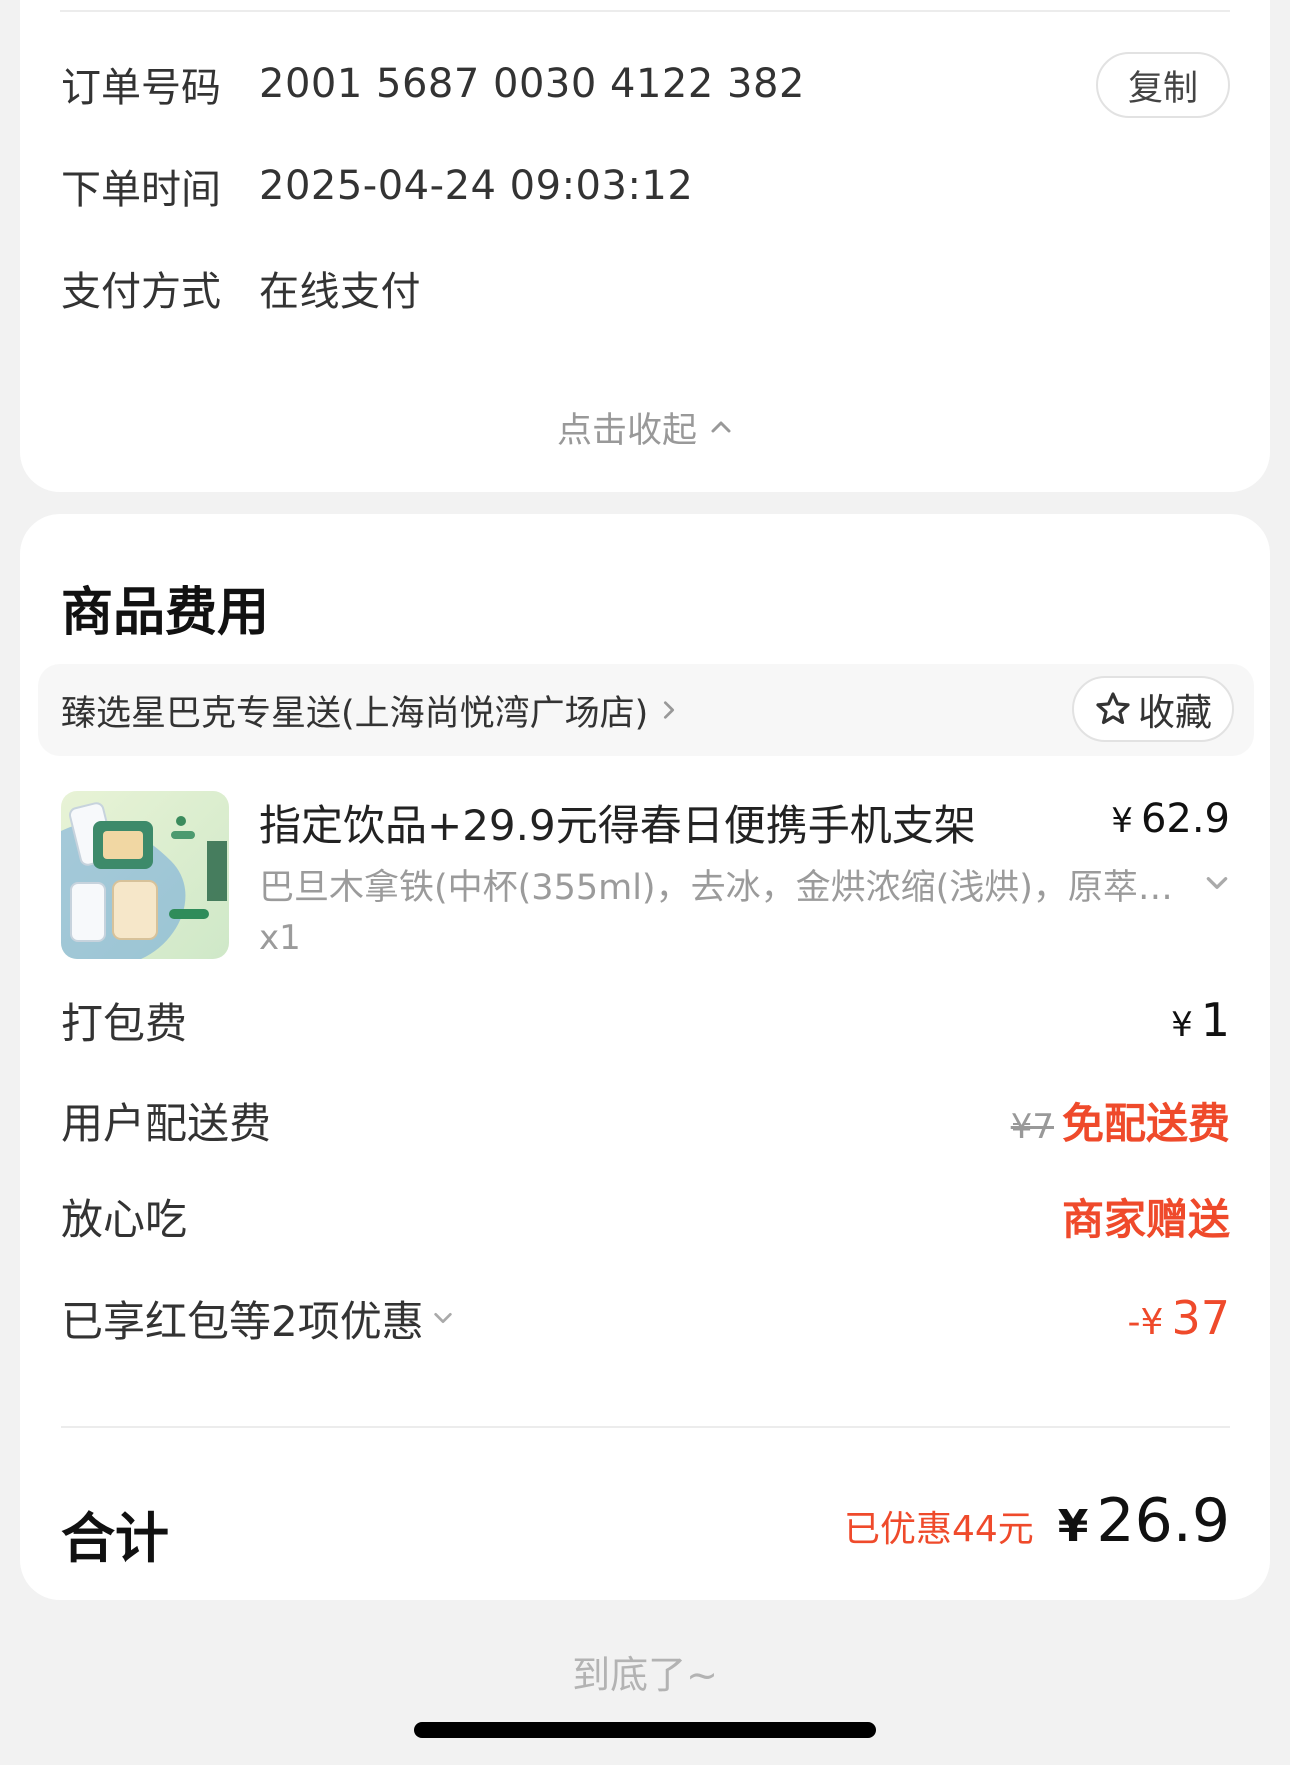  What do you see at coordinates (1145, 1219) in the screenshot?
I see `assurance-value: 商家赠送` at bounding box center [1145, 1219].